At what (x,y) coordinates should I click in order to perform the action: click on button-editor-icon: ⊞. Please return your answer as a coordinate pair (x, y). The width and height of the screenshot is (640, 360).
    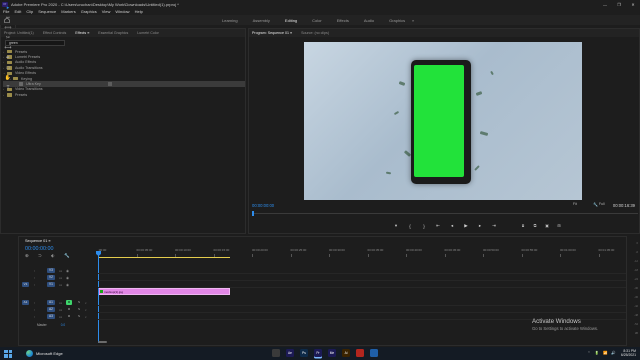
    Looking at the image, I should click on (559, 225).